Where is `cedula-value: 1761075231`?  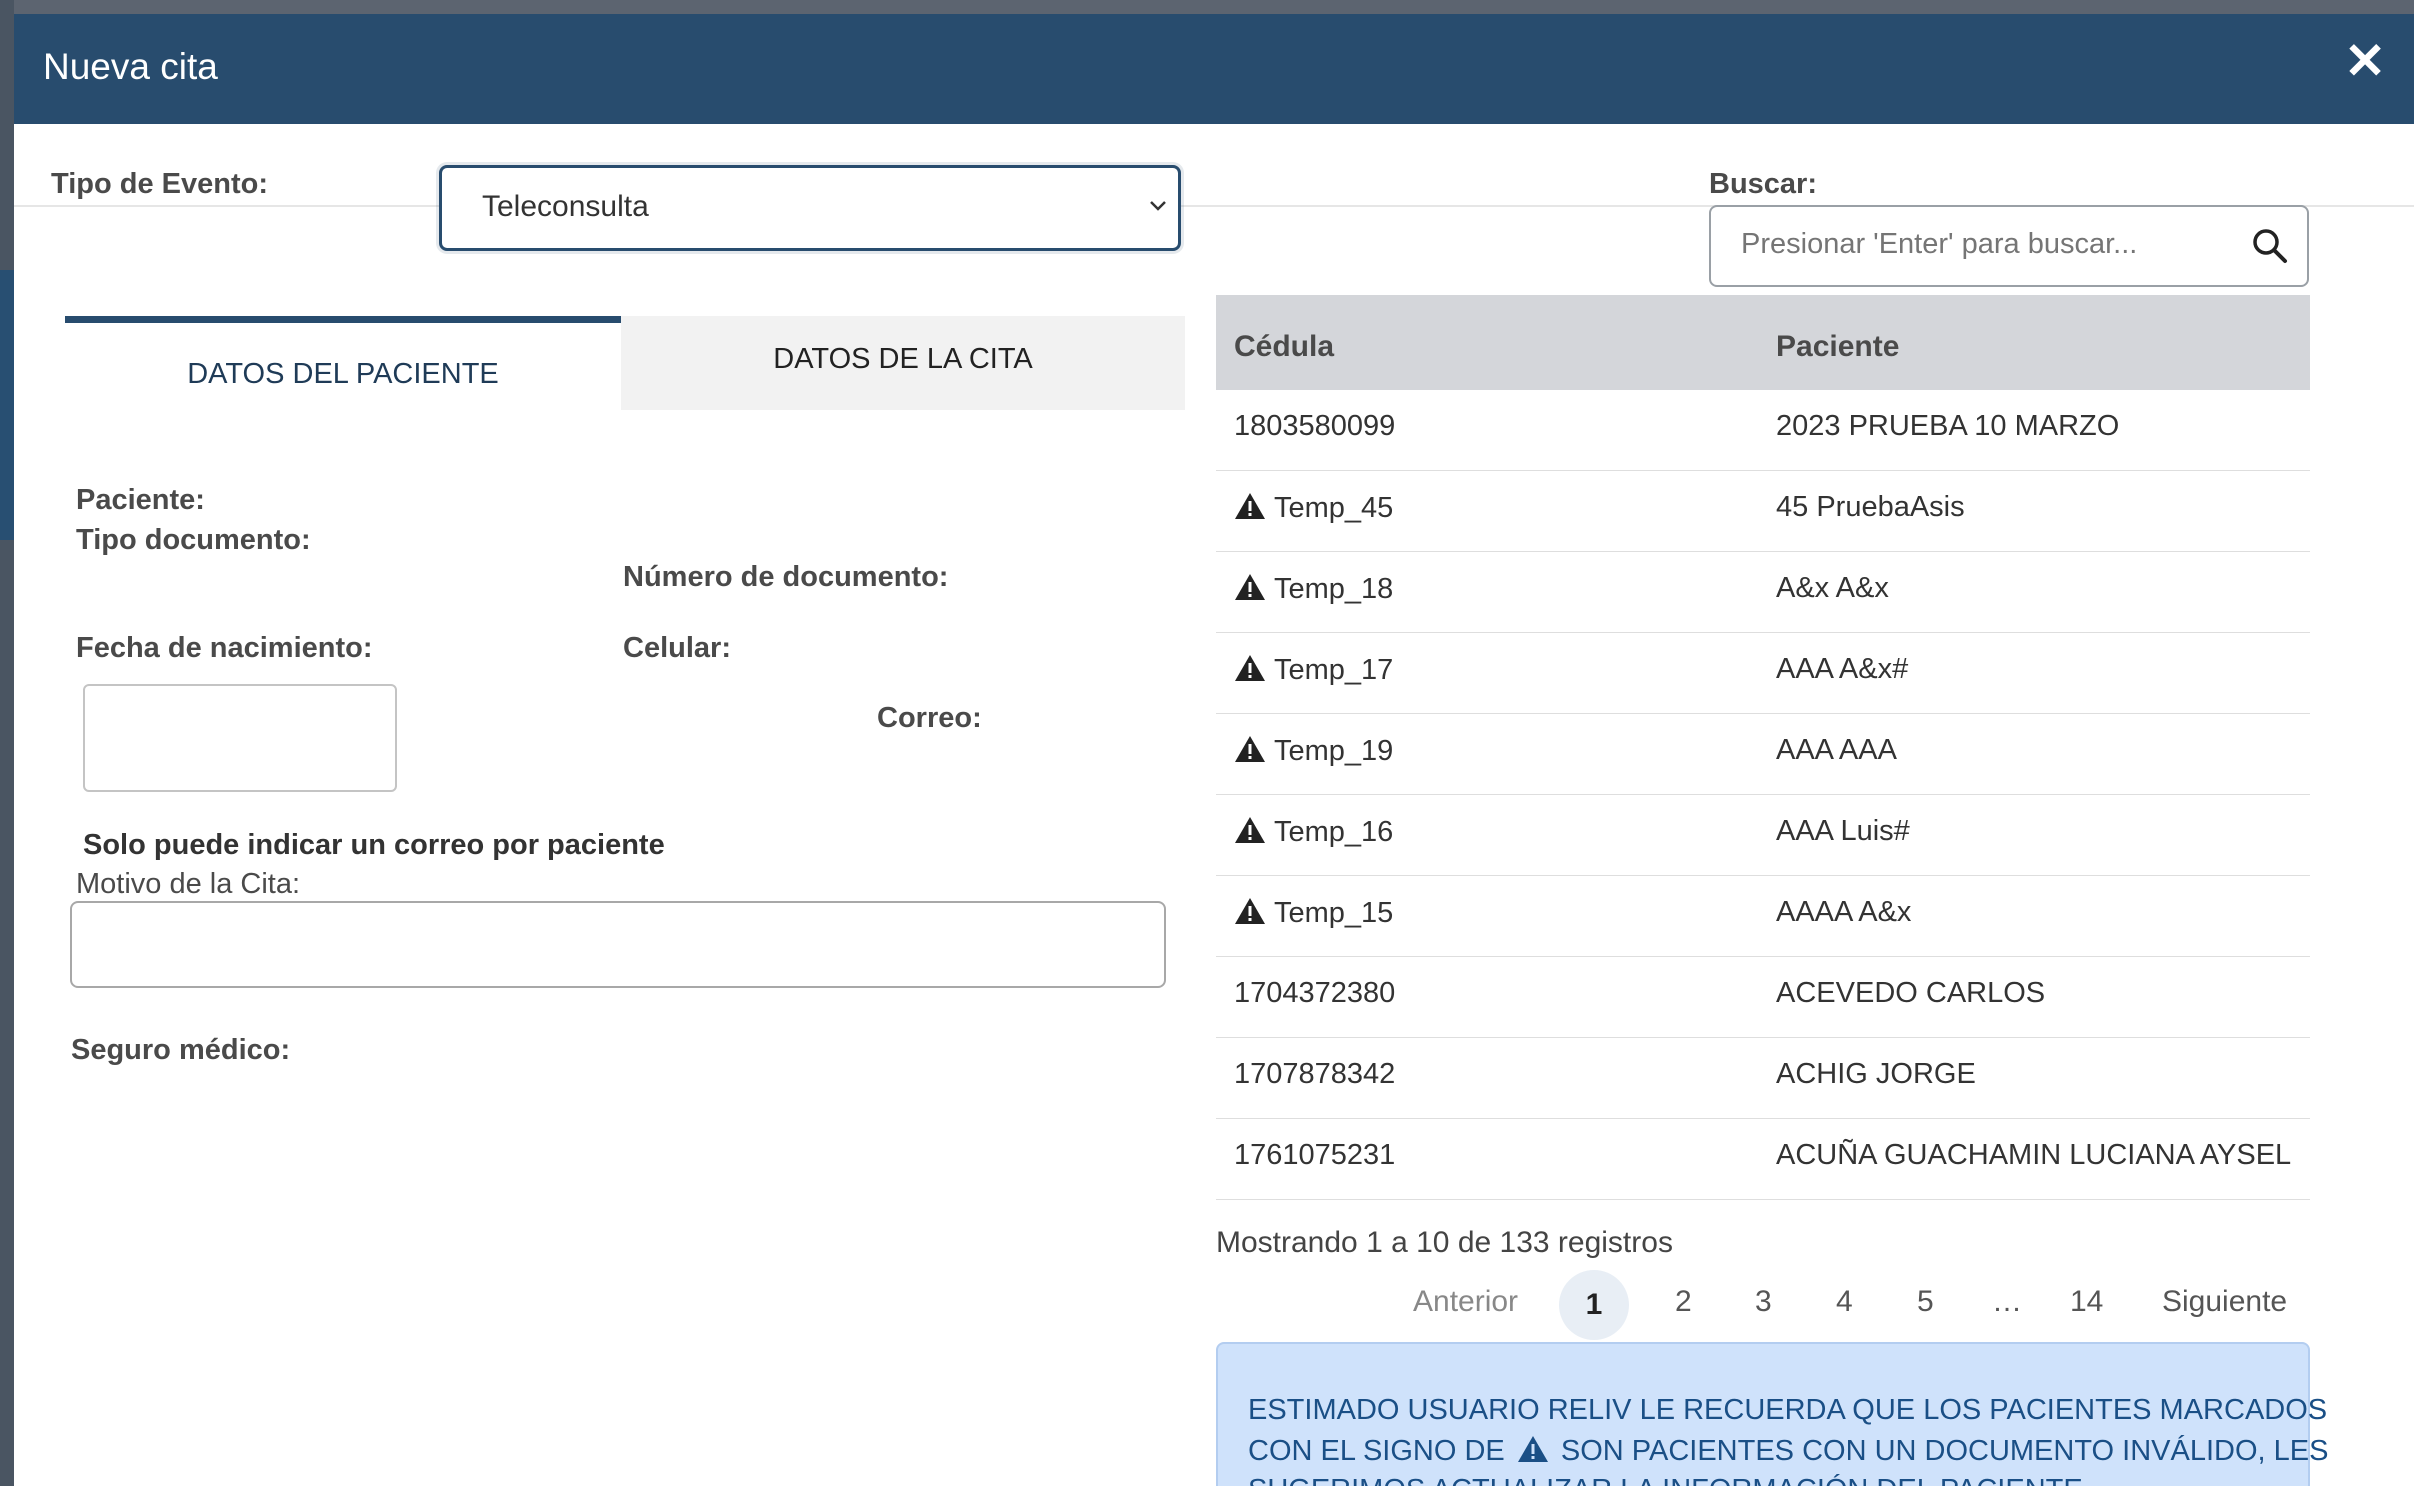 cedula-value: 1761075231 is located at coordinates (1315, 1155).